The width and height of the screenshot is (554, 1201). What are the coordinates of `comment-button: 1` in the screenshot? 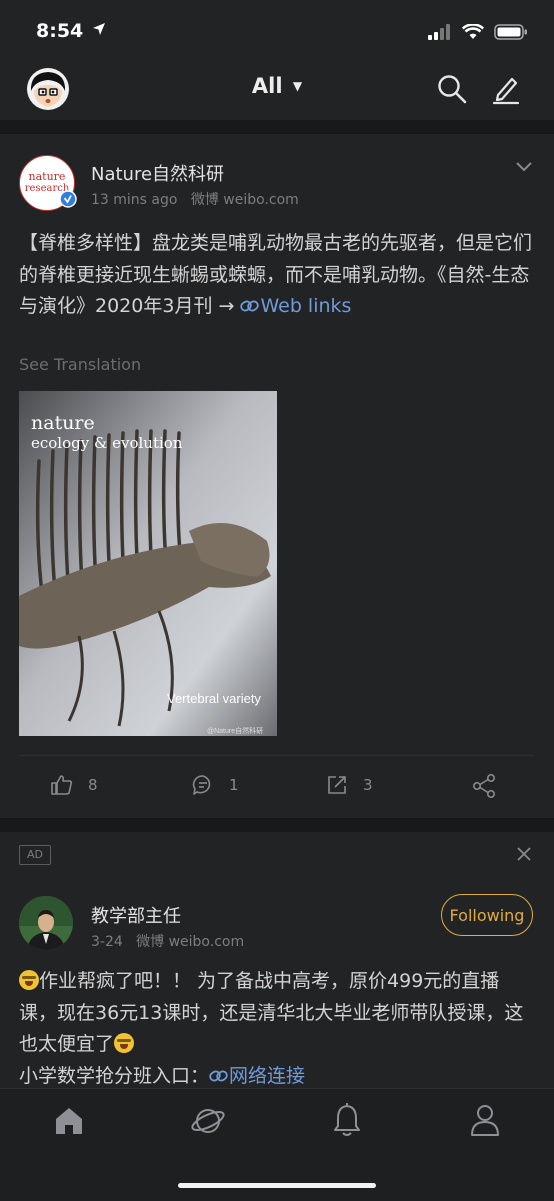 It's located at (215, 785).